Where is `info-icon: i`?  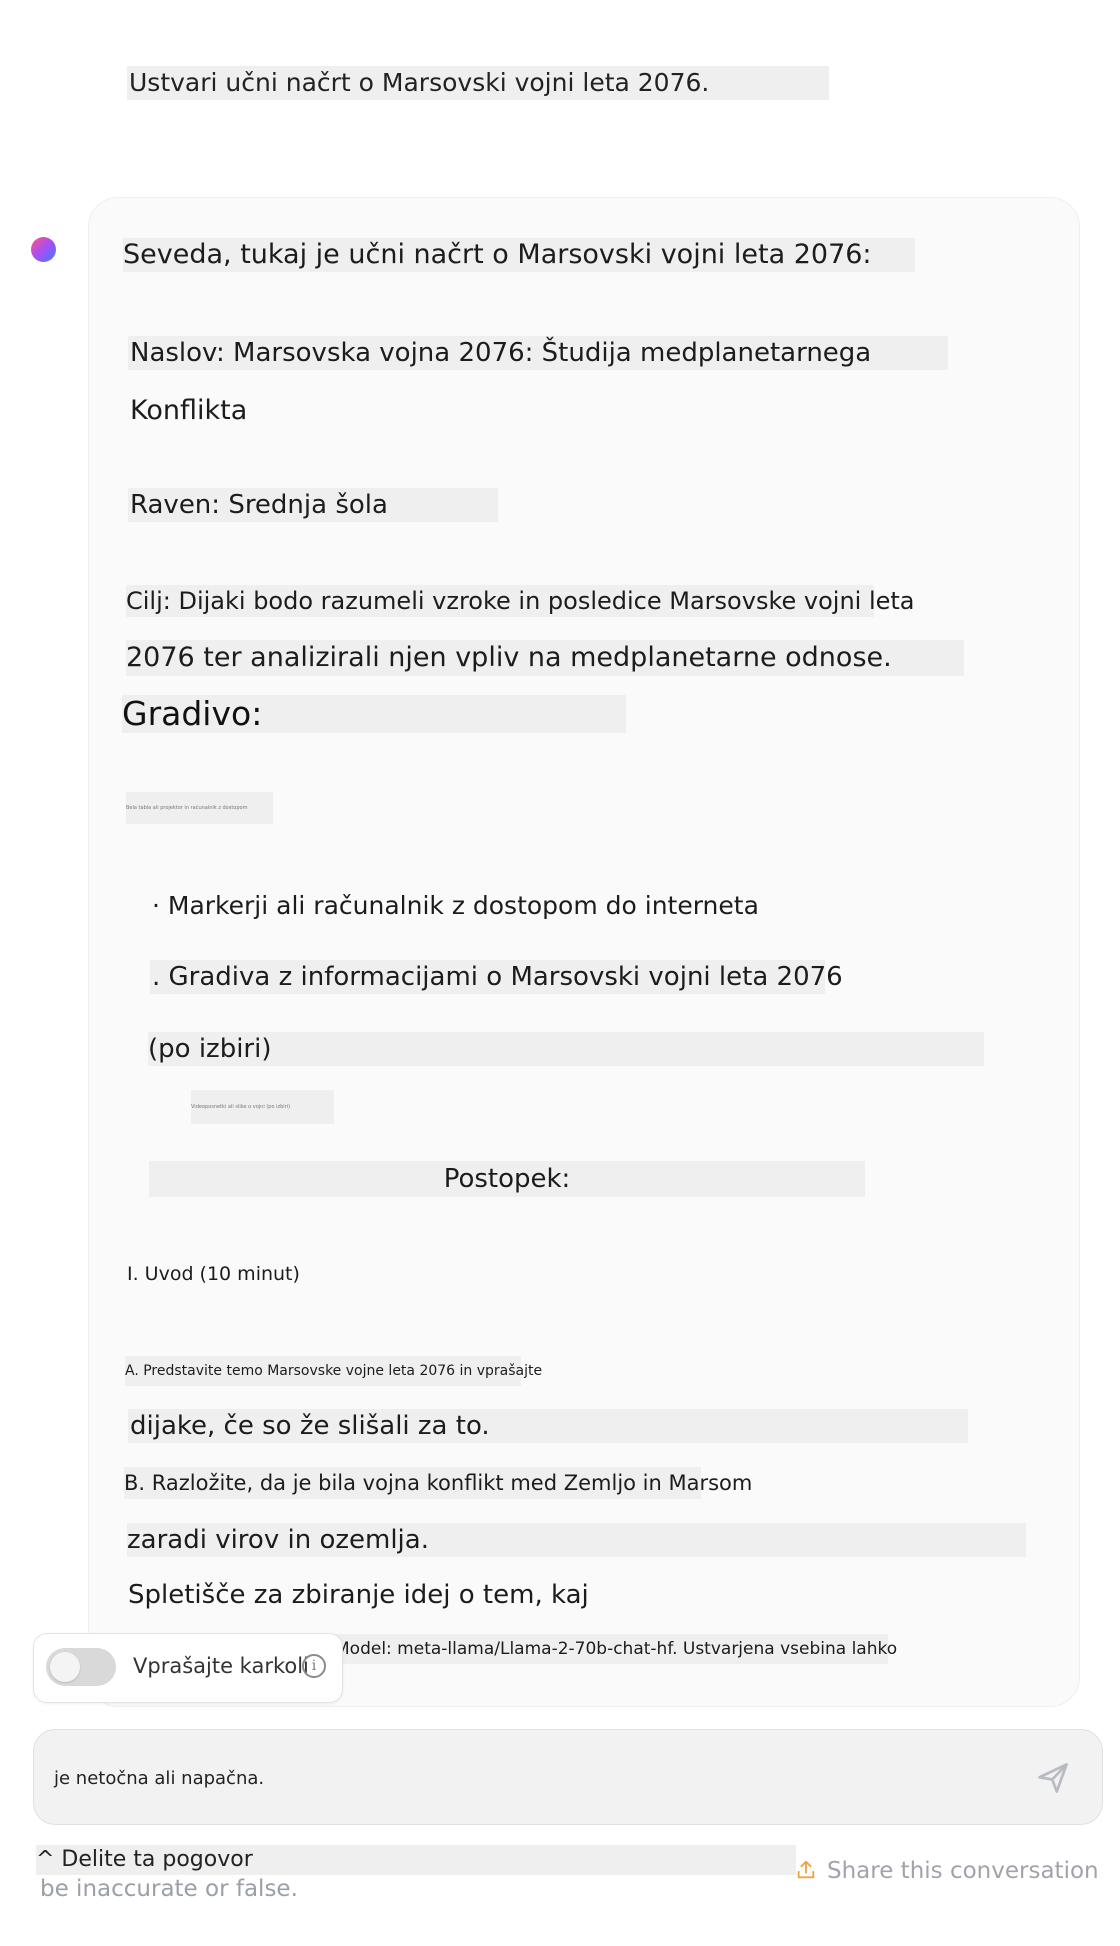 info-icon: i is located at coordinates (314, 1666).